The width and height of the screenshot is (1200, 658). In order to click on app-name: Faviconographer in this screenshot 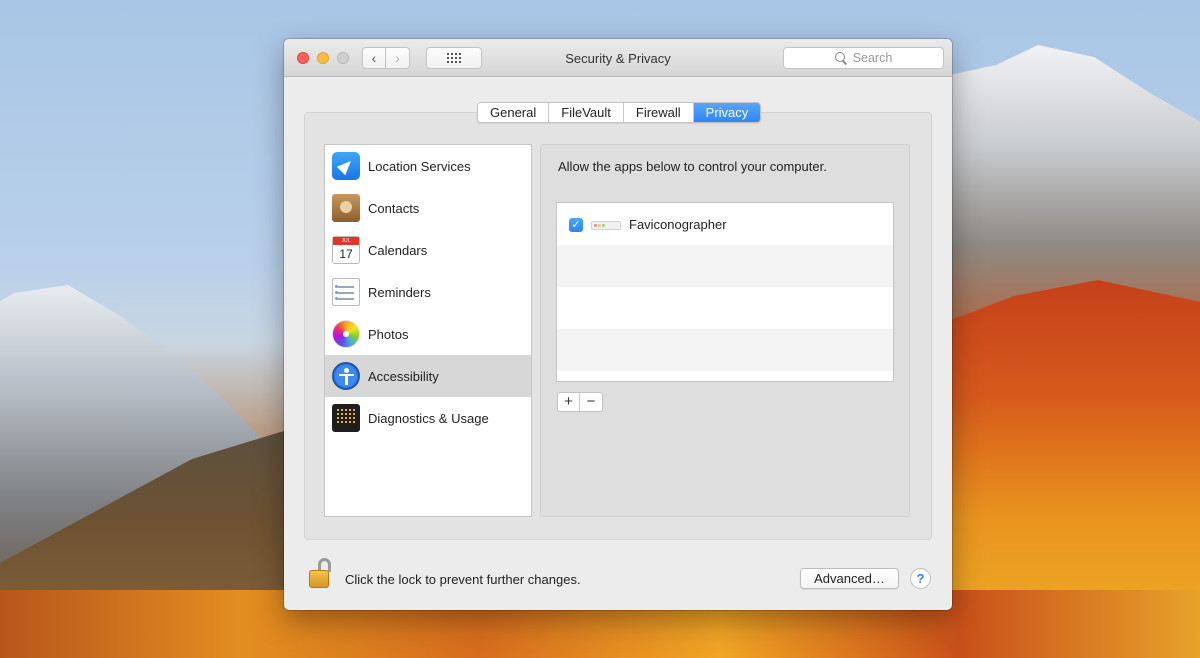, I will do `click(678, 224)`.